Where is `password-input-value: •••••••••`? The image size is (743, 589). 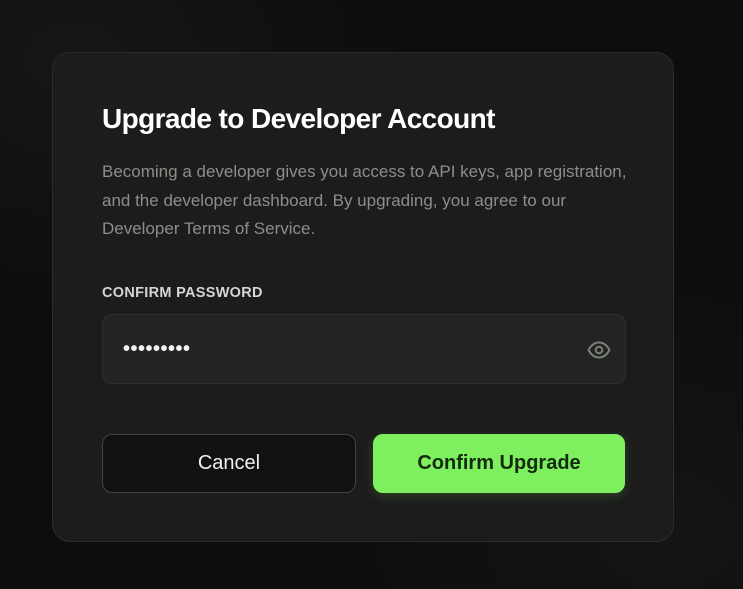 password-input-value: ••••••••• is located at coordinates (157, 349).